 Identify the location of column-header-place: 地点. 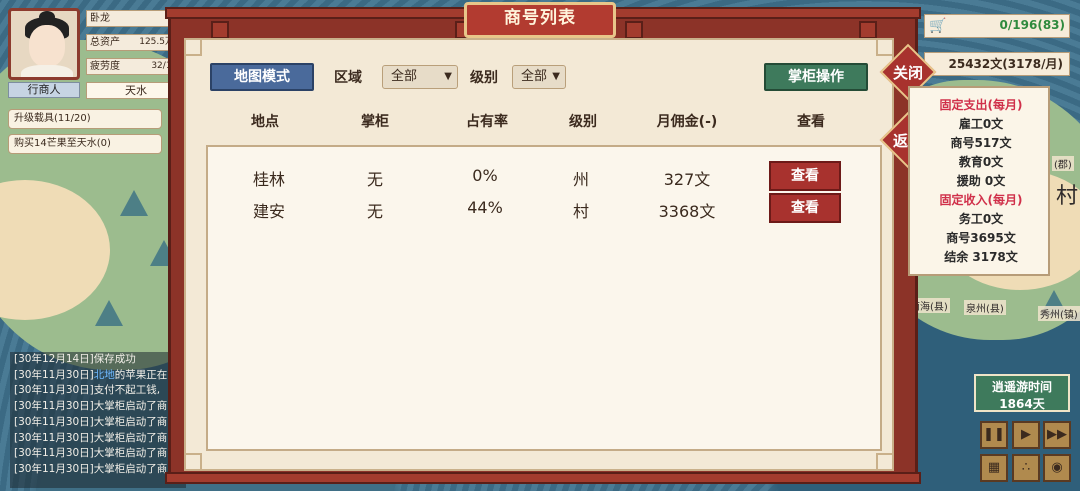
(265, 122).